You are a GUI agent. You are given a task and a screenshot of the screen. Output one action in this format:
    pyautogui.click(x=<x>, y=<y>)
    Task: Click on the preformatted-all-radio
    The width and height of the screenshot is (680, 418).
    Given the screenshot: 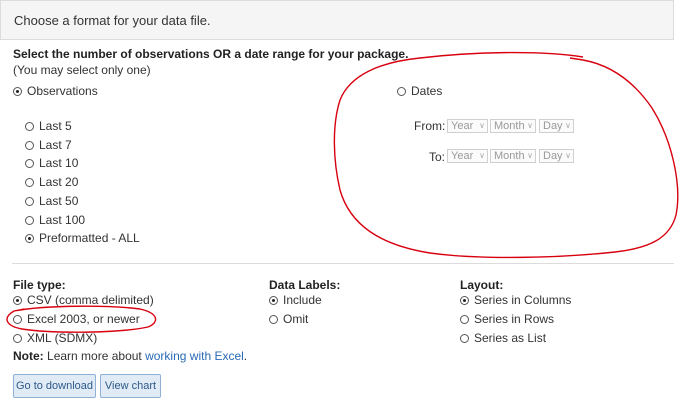 What is the action you would take?
    pyautogui.click(x=29, y=238)
    